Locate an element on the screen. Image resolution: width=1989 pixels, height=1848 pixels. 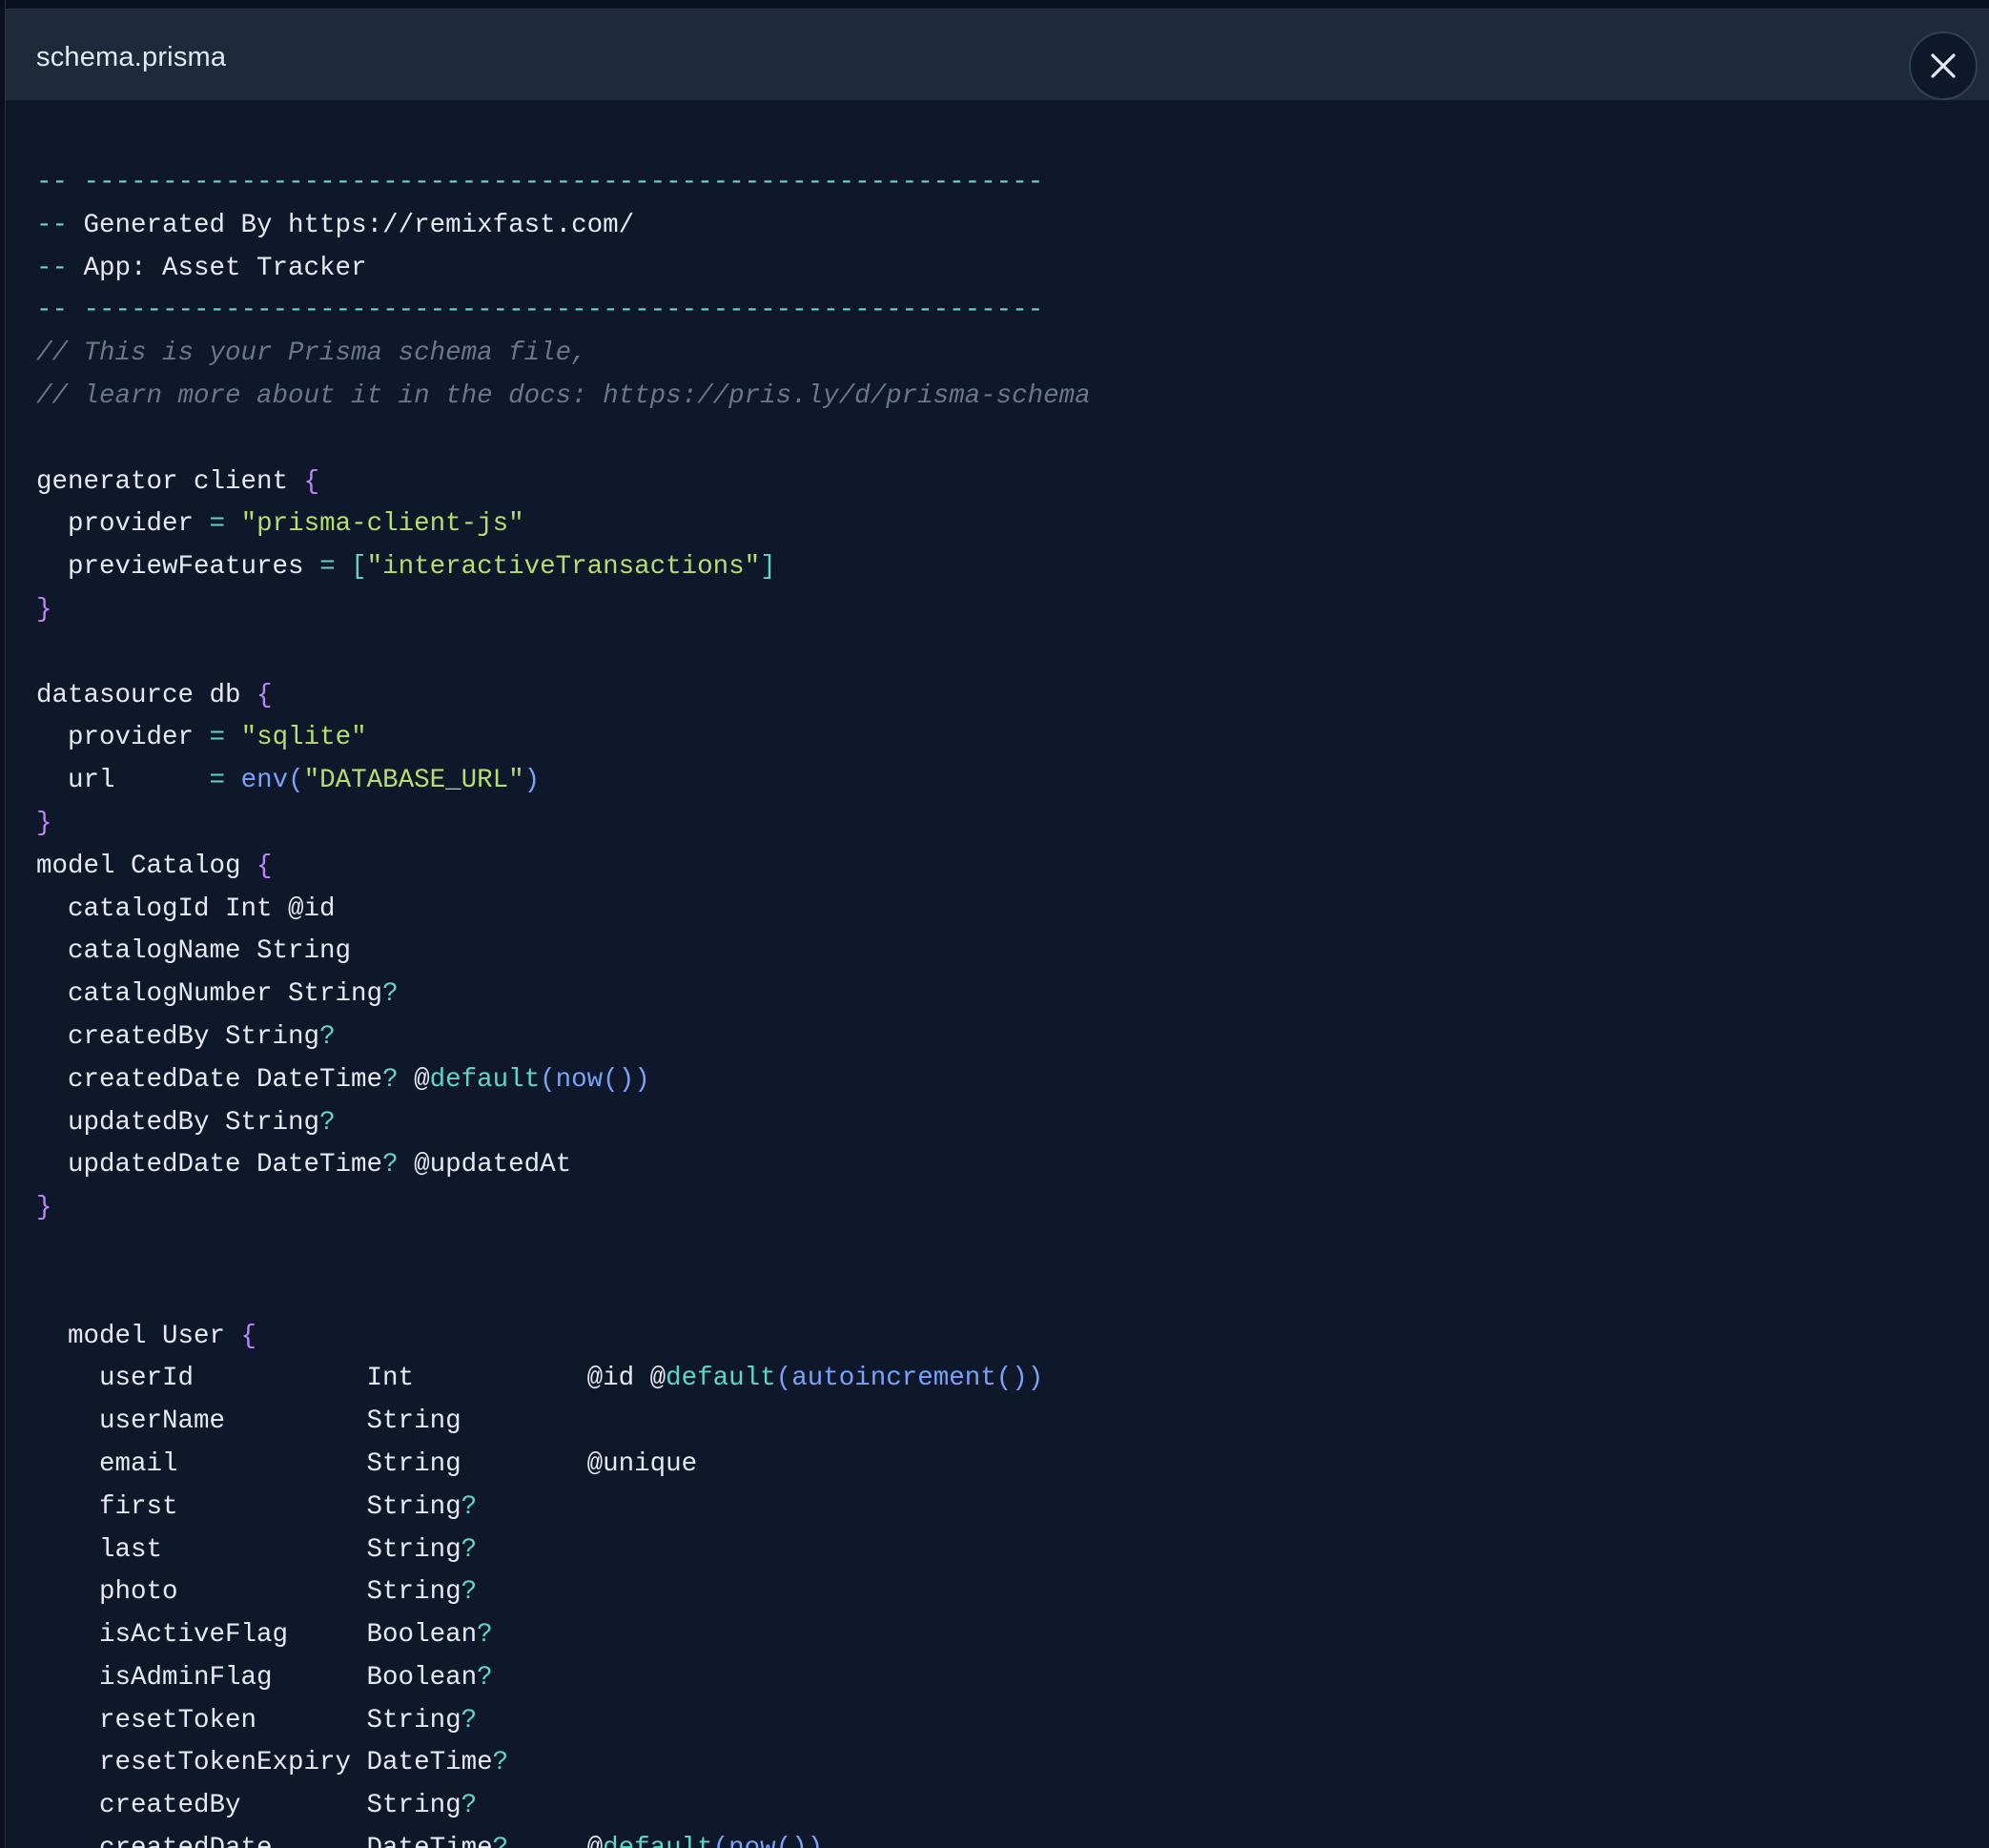
code-line: updatedDate DateTime? @updatedAt is located at coordinates (304, 1165).